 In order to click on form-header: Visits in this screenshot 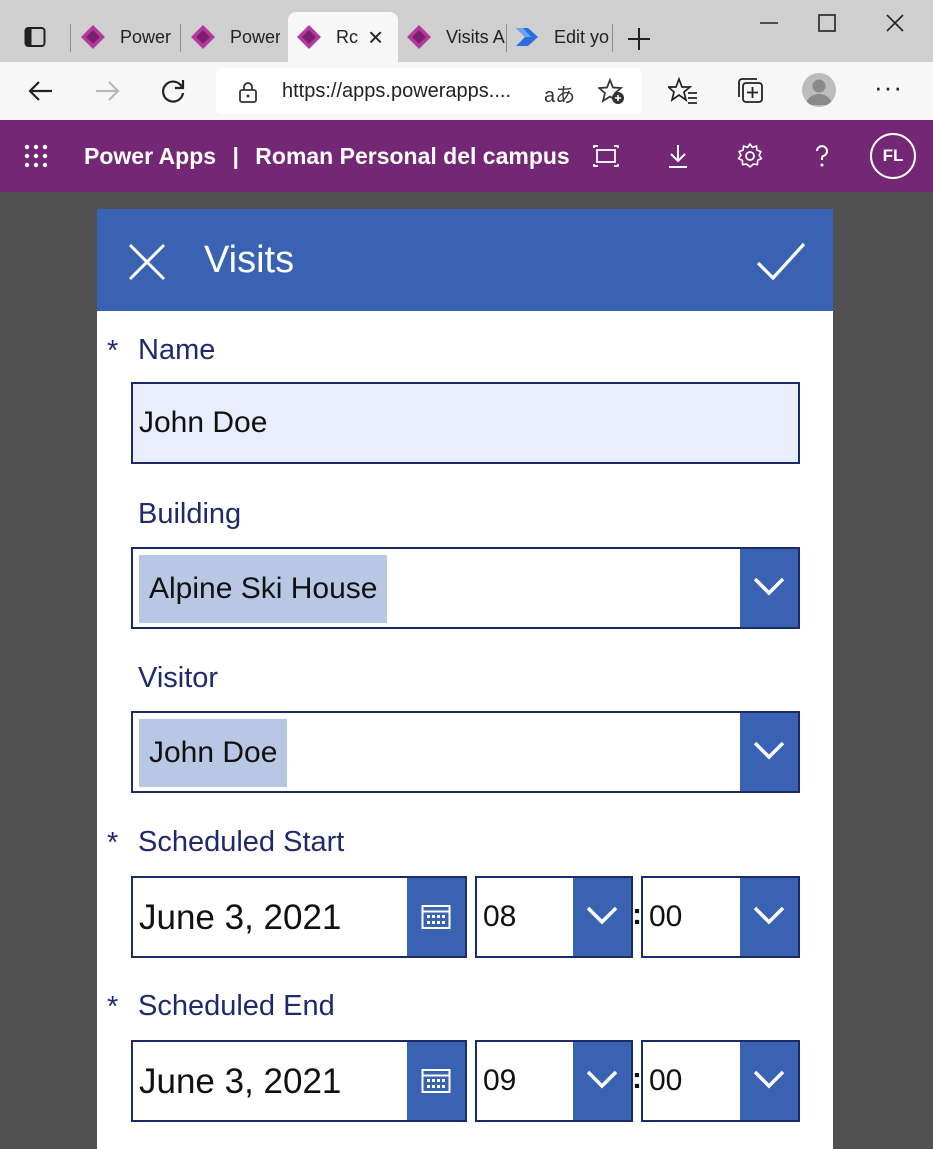, I will do `click(465, 260)`.